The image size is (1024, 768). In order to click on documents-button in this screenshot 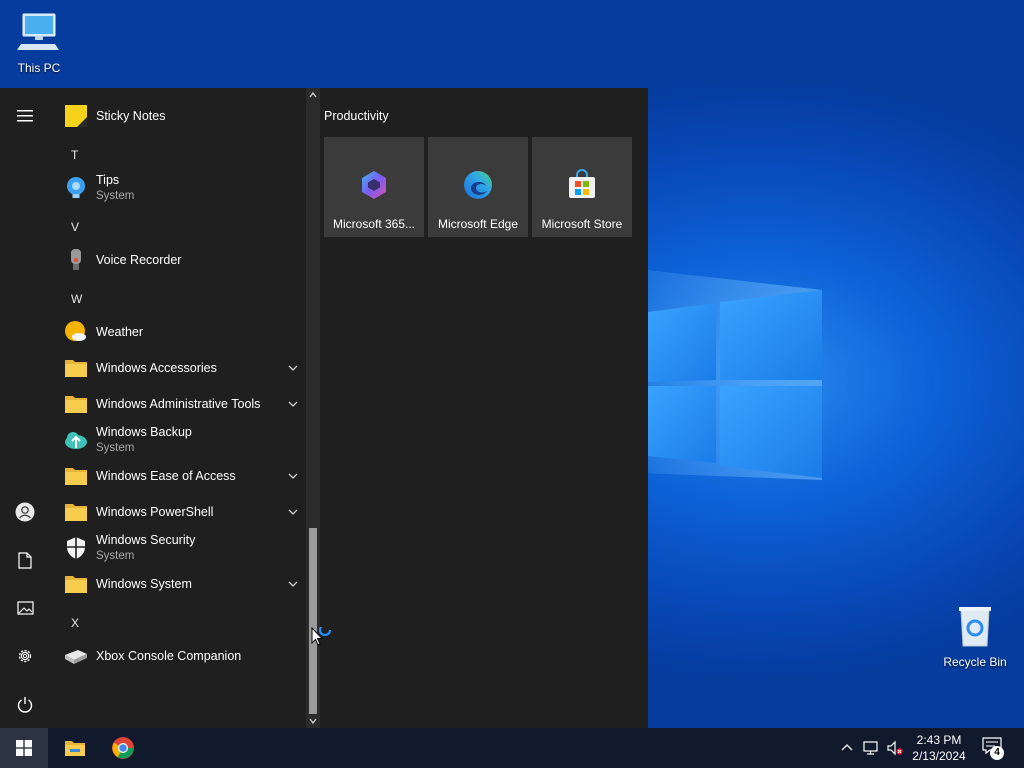, I will do `click(25, 560)`.